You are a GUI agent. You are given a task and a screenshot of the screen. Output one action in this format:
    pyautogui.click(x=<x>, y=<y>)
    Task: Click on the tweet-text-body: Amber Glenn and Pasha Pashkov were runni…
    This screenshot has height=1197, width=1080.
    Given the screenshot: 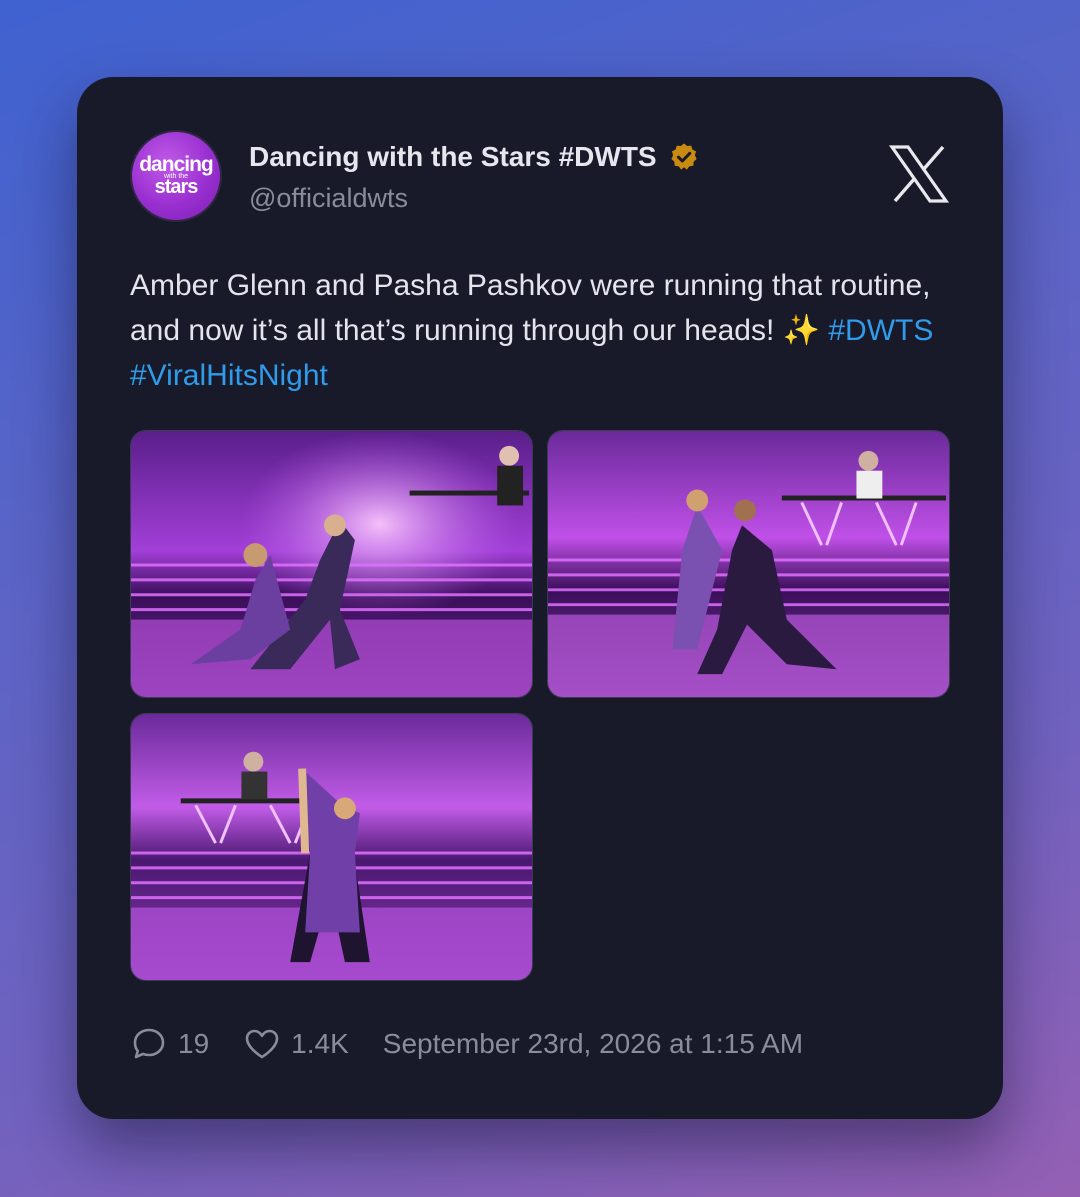 What is the action you would take?
    pyautogui.click(x=530, y=308)
    